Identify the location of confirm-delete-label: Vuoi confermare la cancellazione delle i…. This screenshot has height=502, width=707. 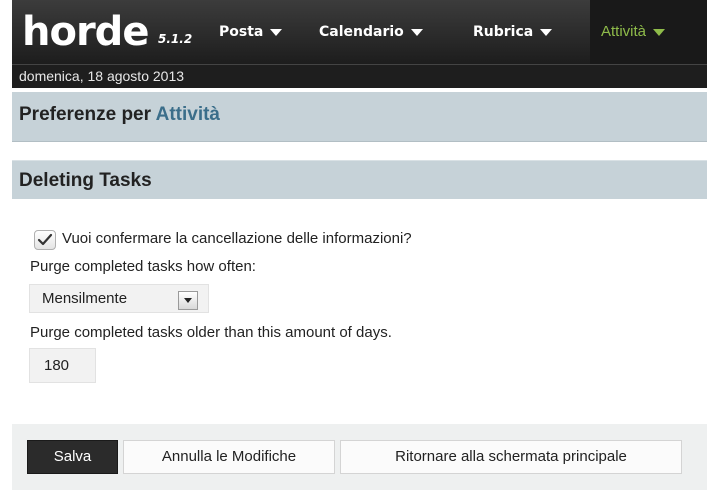
(237, 238).